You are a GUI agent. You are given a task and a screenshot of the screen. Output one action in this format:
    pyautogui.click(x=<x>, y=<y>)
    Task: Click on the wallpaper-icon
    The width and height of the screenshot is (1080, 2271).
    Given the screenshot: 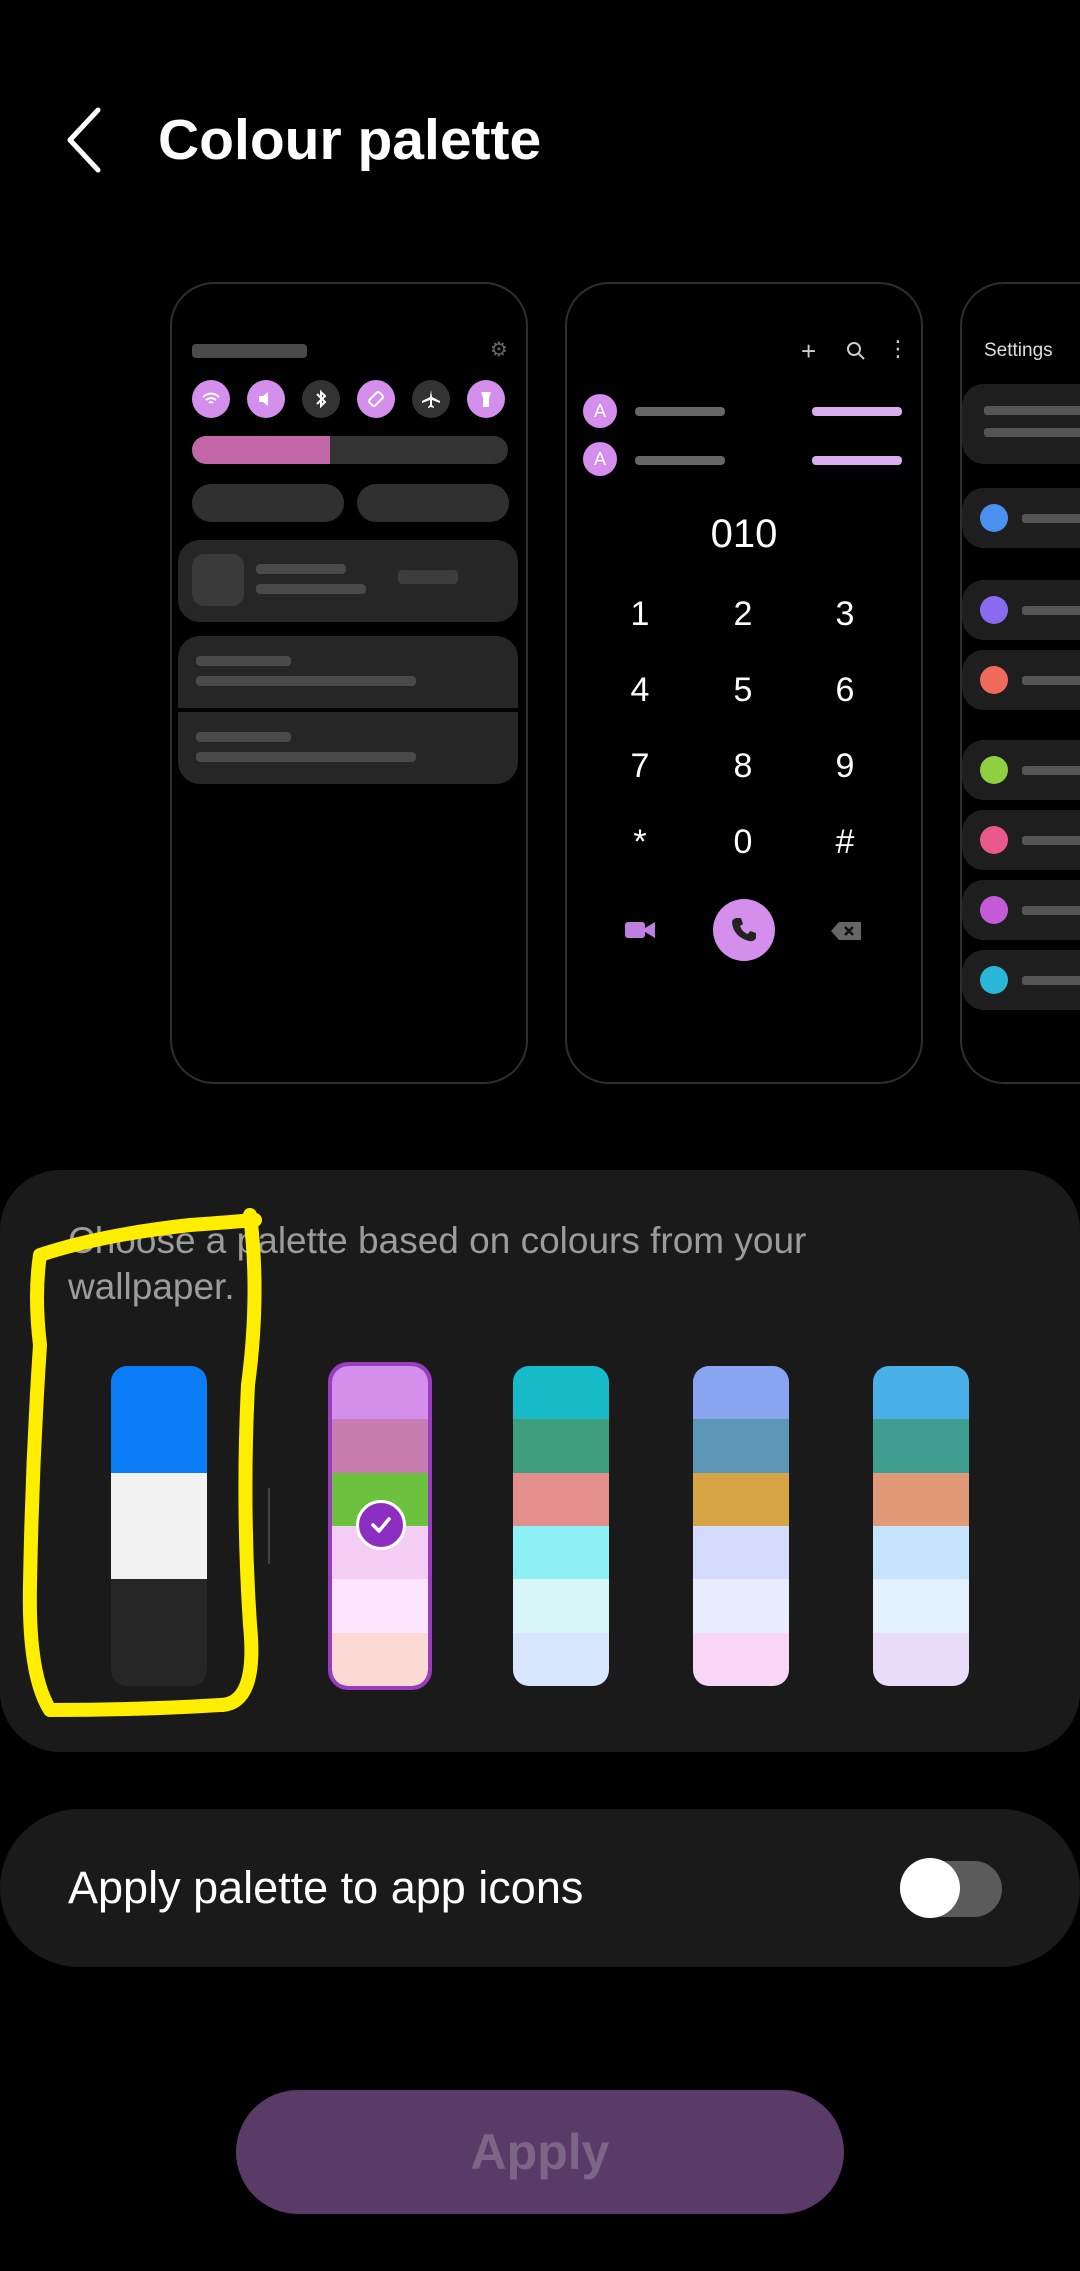 What is the action you would take?
    pyautogui.click(x=994, y=840)
    